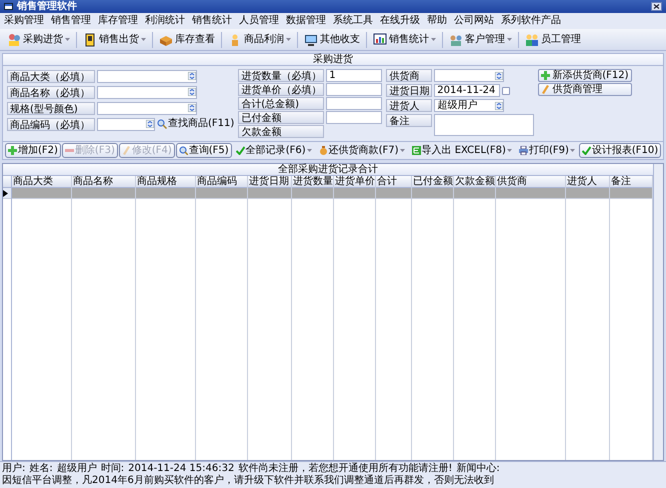 The height and width of the screenshot is (488, 666). Describe the element at coordinates (332, 39) in the screenshot. I see `toolbar-button: 其他收支` at that location.